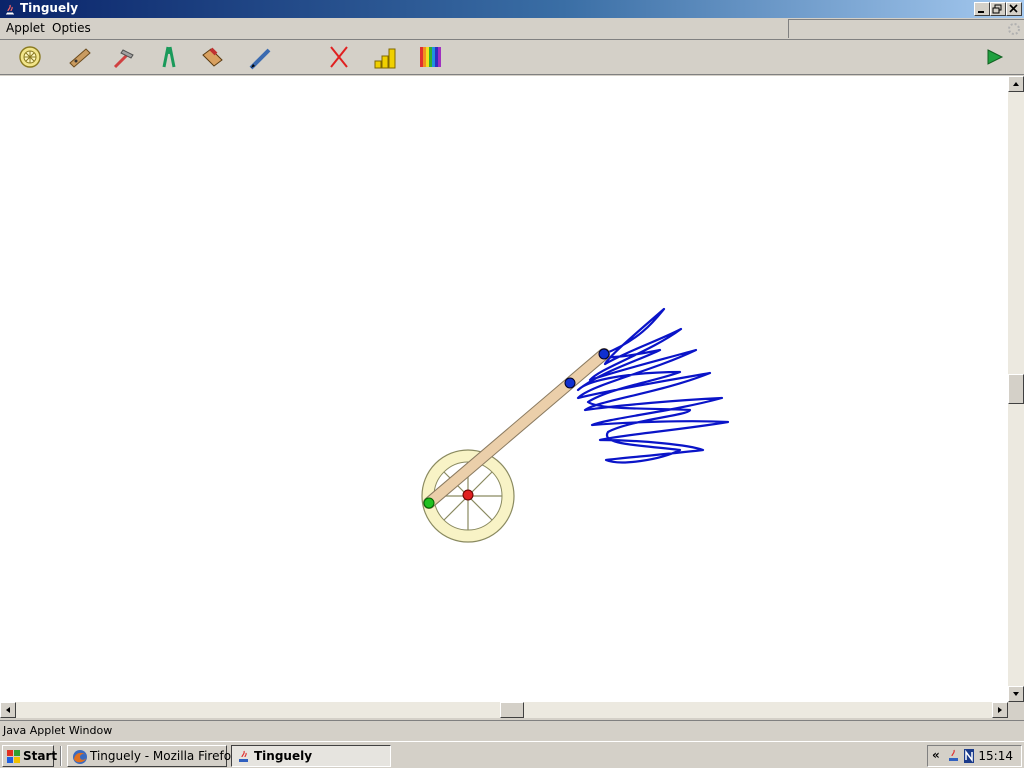 This screenshot has height=768, width=1024. I want to click on pencil-icon, so click(260, 59).